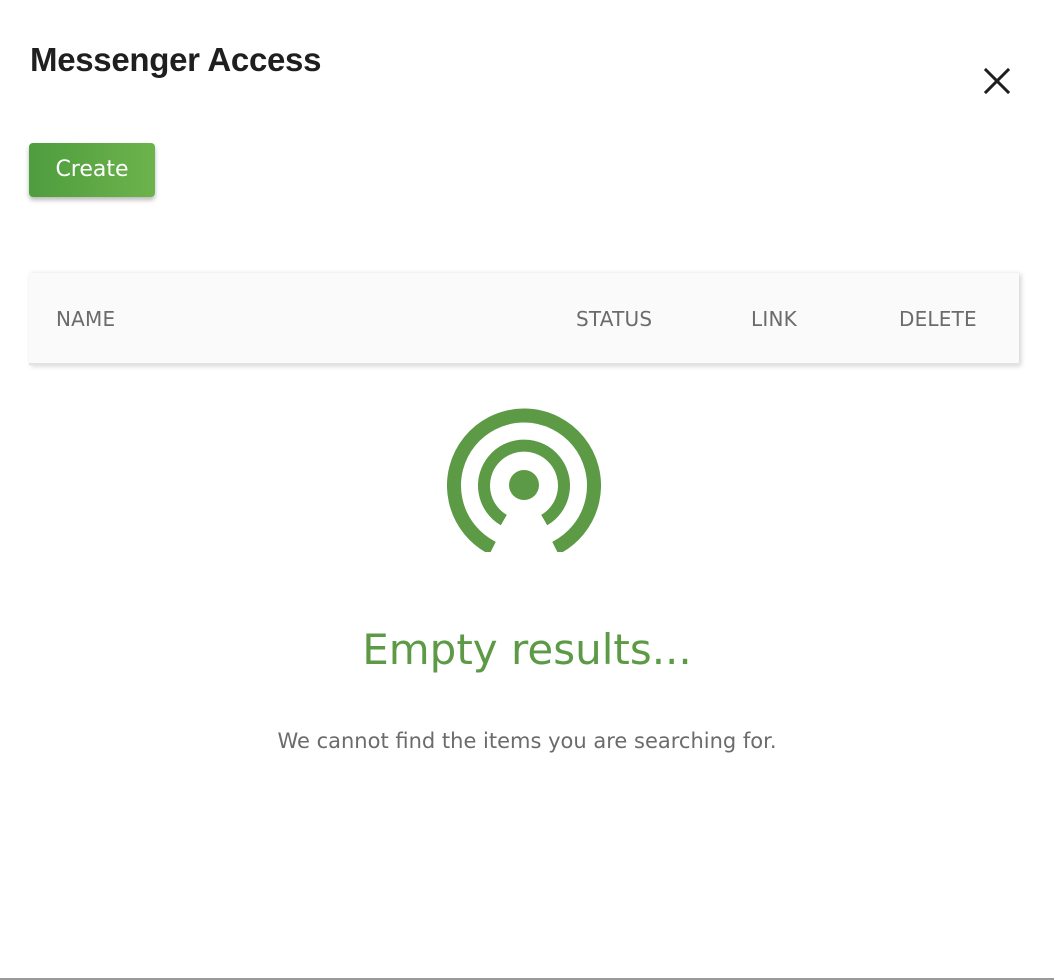 This screenshot has width=1054, height=980. Describe the element at coordinates (85, 318) in the screenshot. I see `column-header-name: NAME` at that location.